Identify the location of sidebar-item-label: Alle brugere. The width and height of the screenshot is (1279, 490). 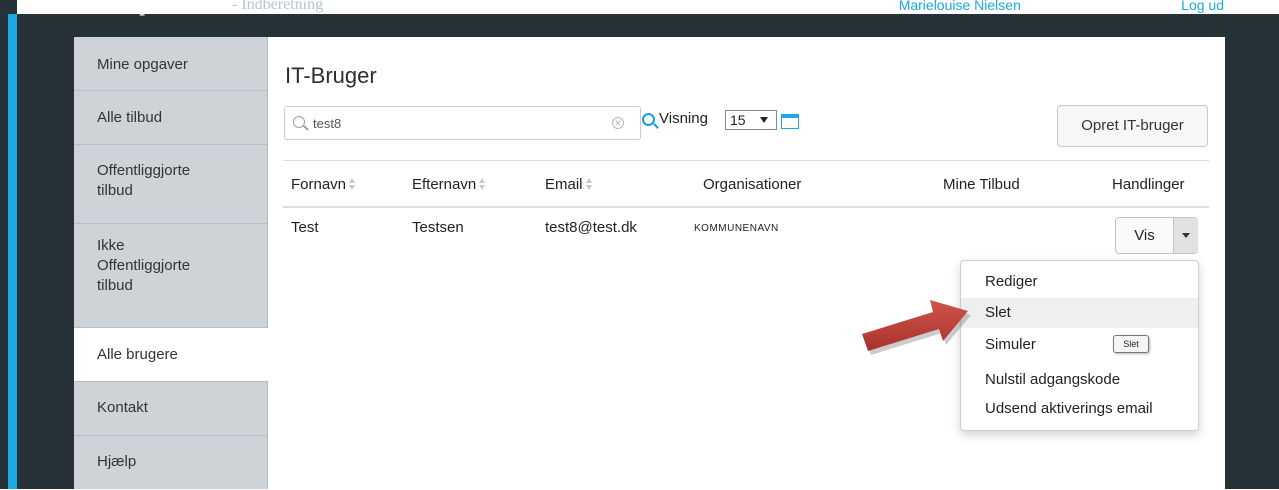
(137, 354).